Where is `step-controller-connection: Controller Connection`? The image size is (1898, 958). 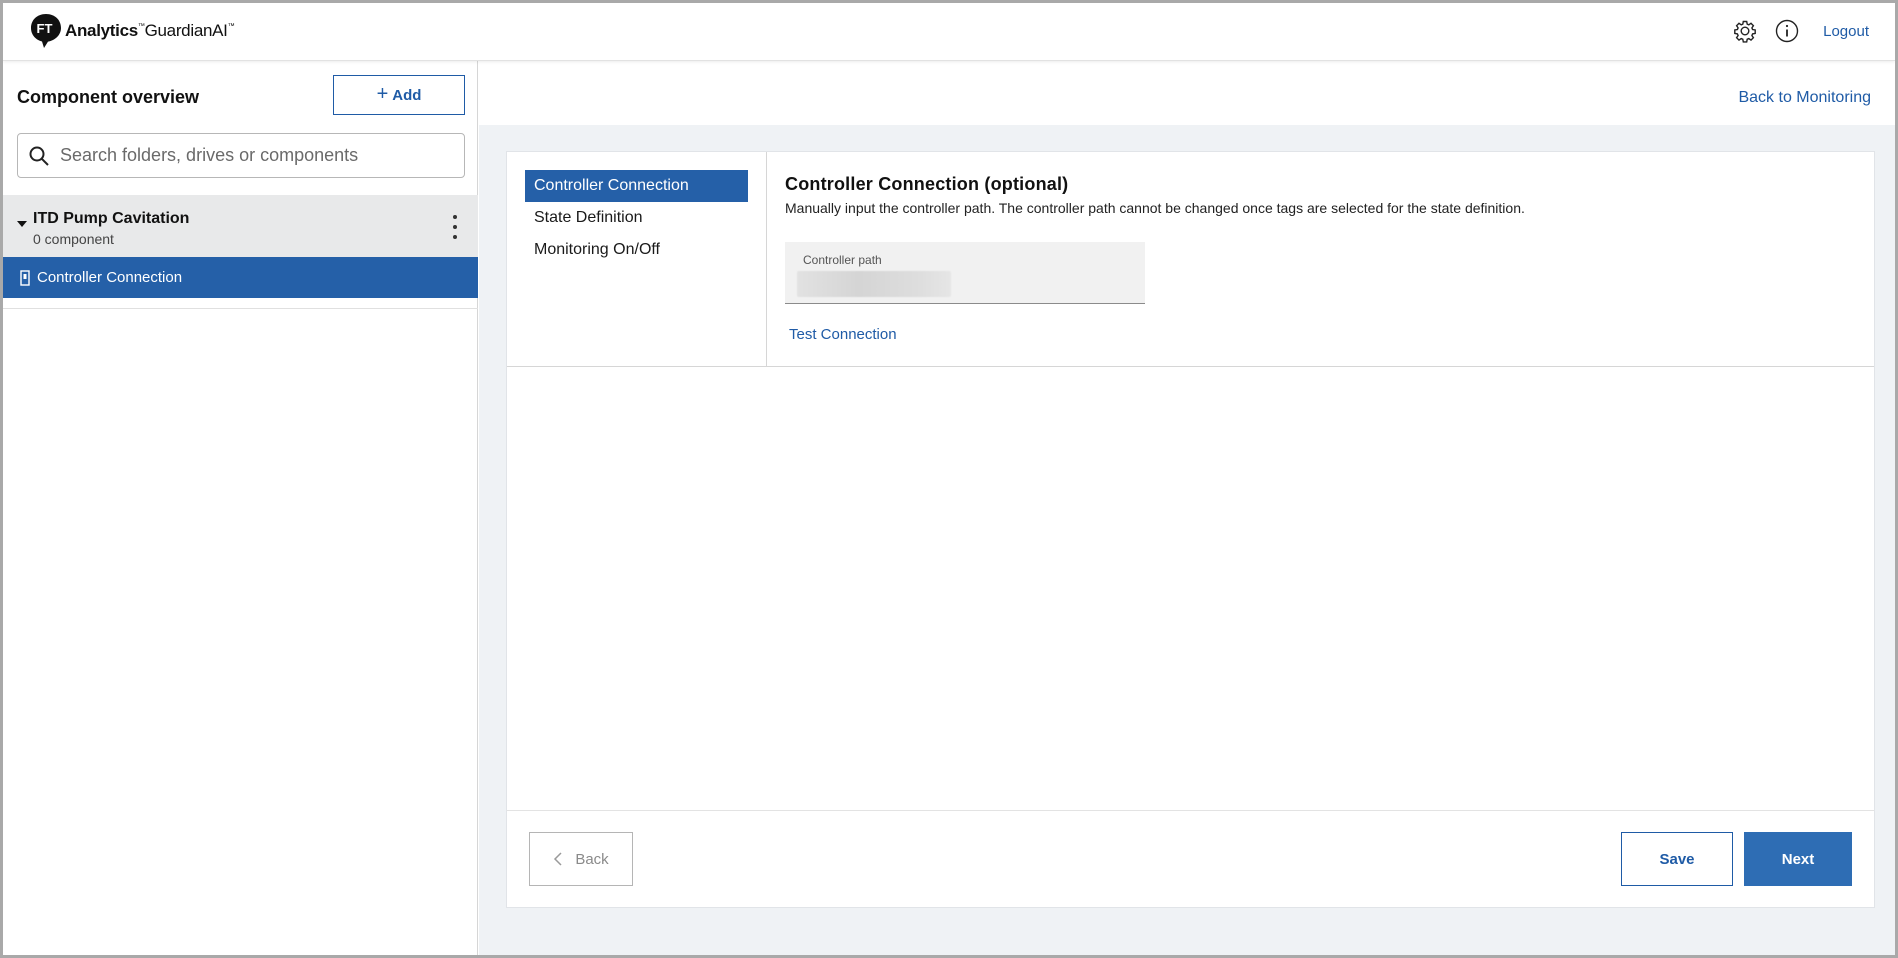 step-controller-connection: Controller Connection is located at coordinates (636, 186).